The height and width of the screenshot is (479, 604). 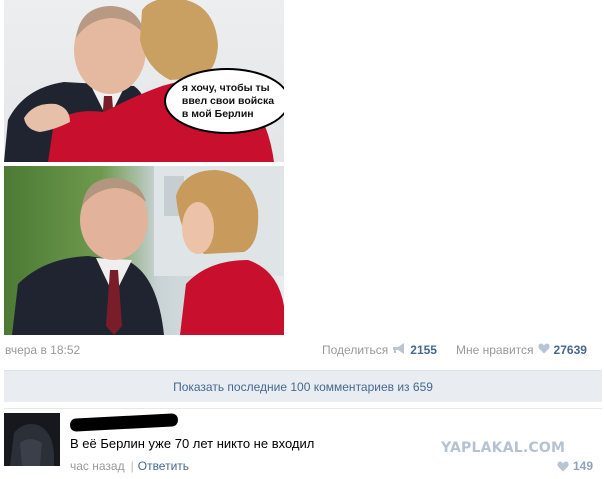 What do you see at coordinates (355, 350) in the screenshot?
I see `share-label: Поделиться` at bounding box center [355, 350].